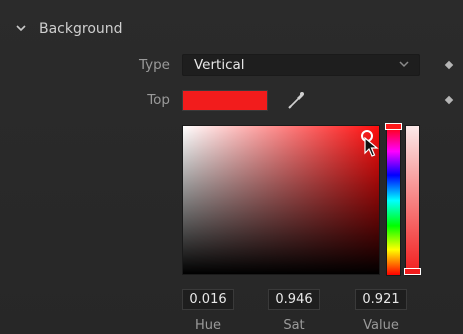 The height and width of the screenshot is (334, 463). What do you see at coordinates (412, 271) in the screenshot?
I see `value-slider-handle` at bounding box center [412, 271].